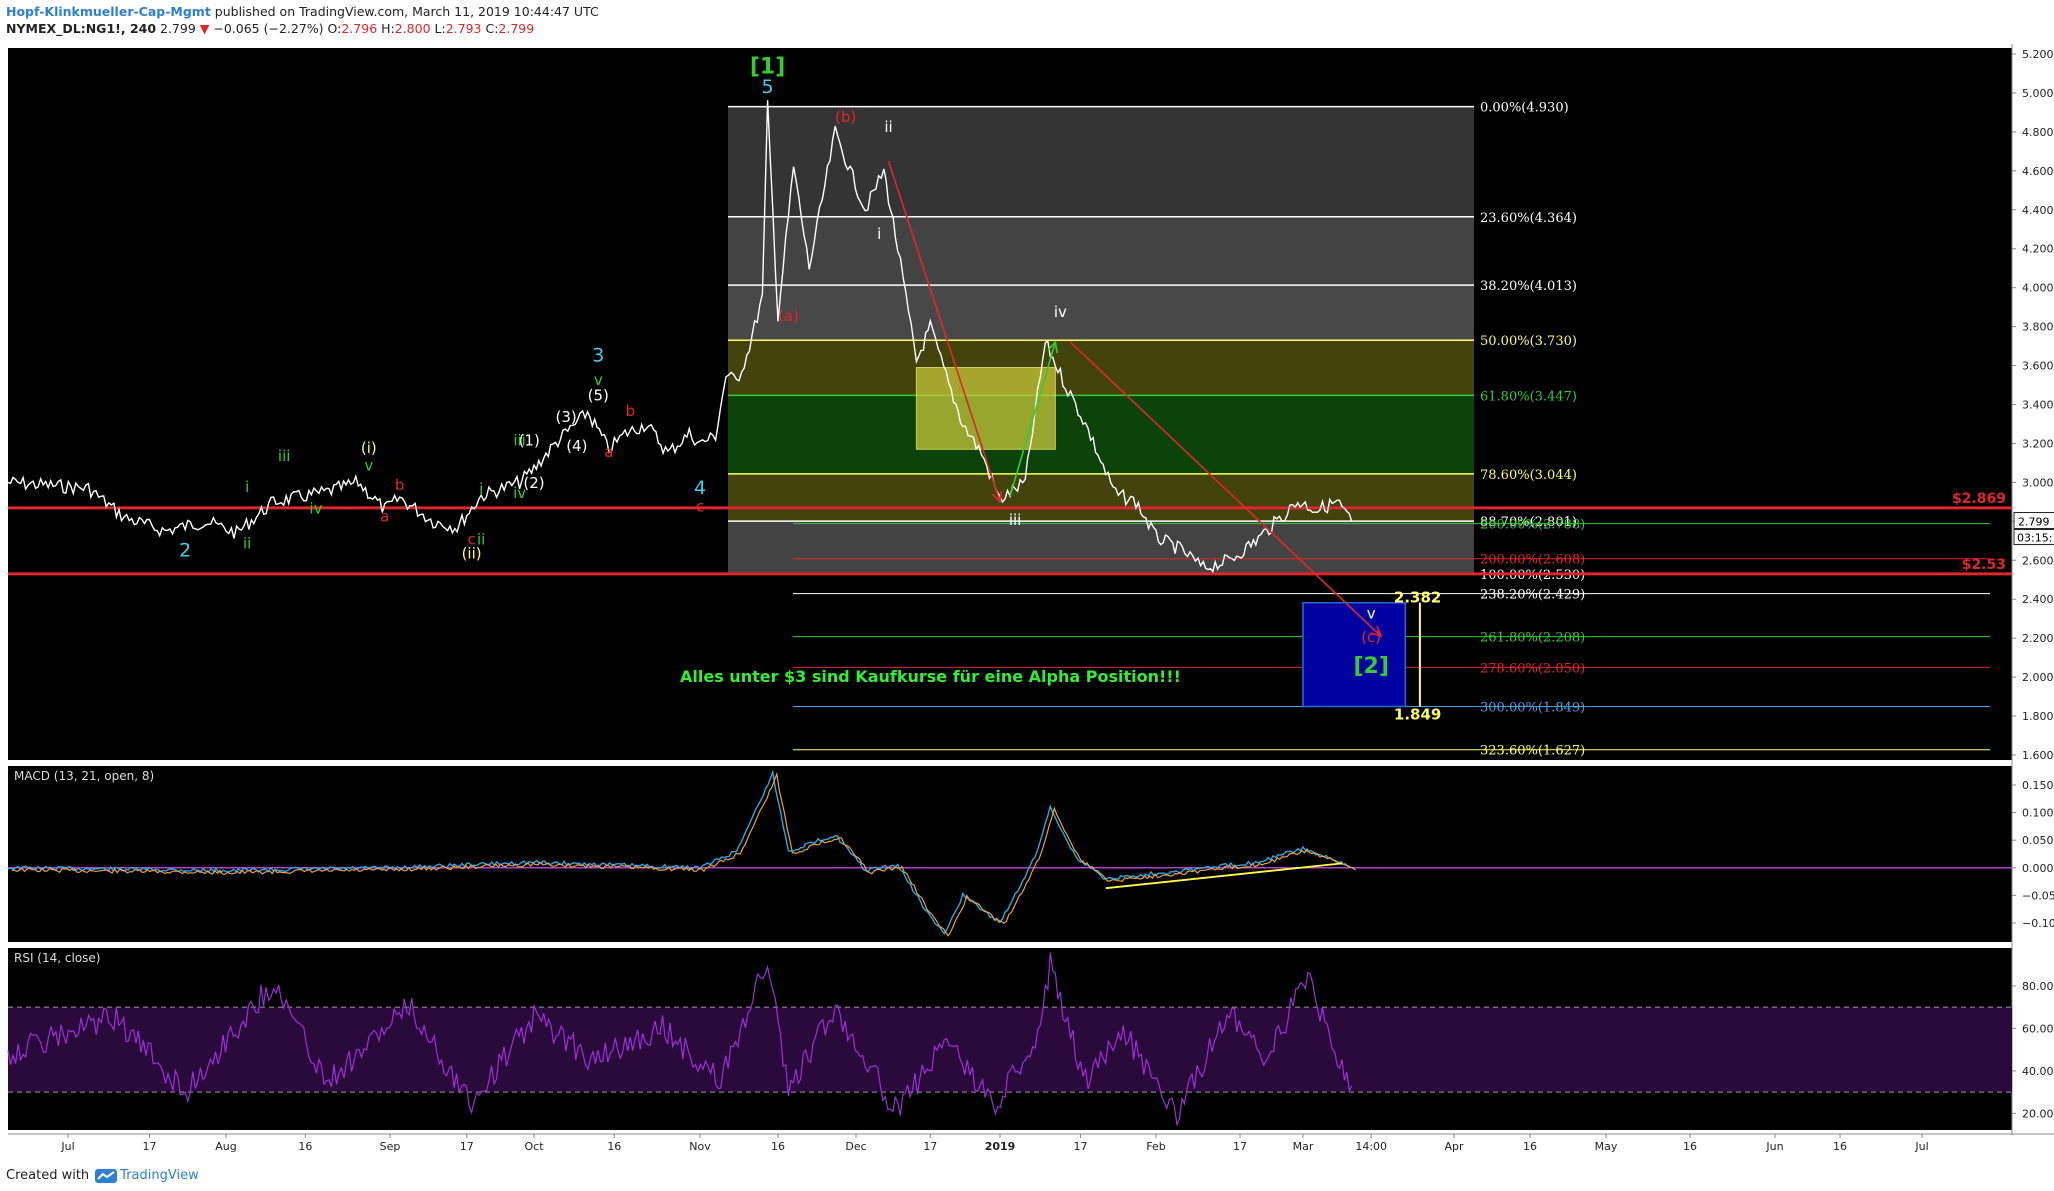 Image resolution: width=2054 pixels, height=1191 pixels. What do you see at coordinates (159, 1175) in the screenshot?
I see `tradingview-brand: TradingView` at bounding box center [159, 1175].